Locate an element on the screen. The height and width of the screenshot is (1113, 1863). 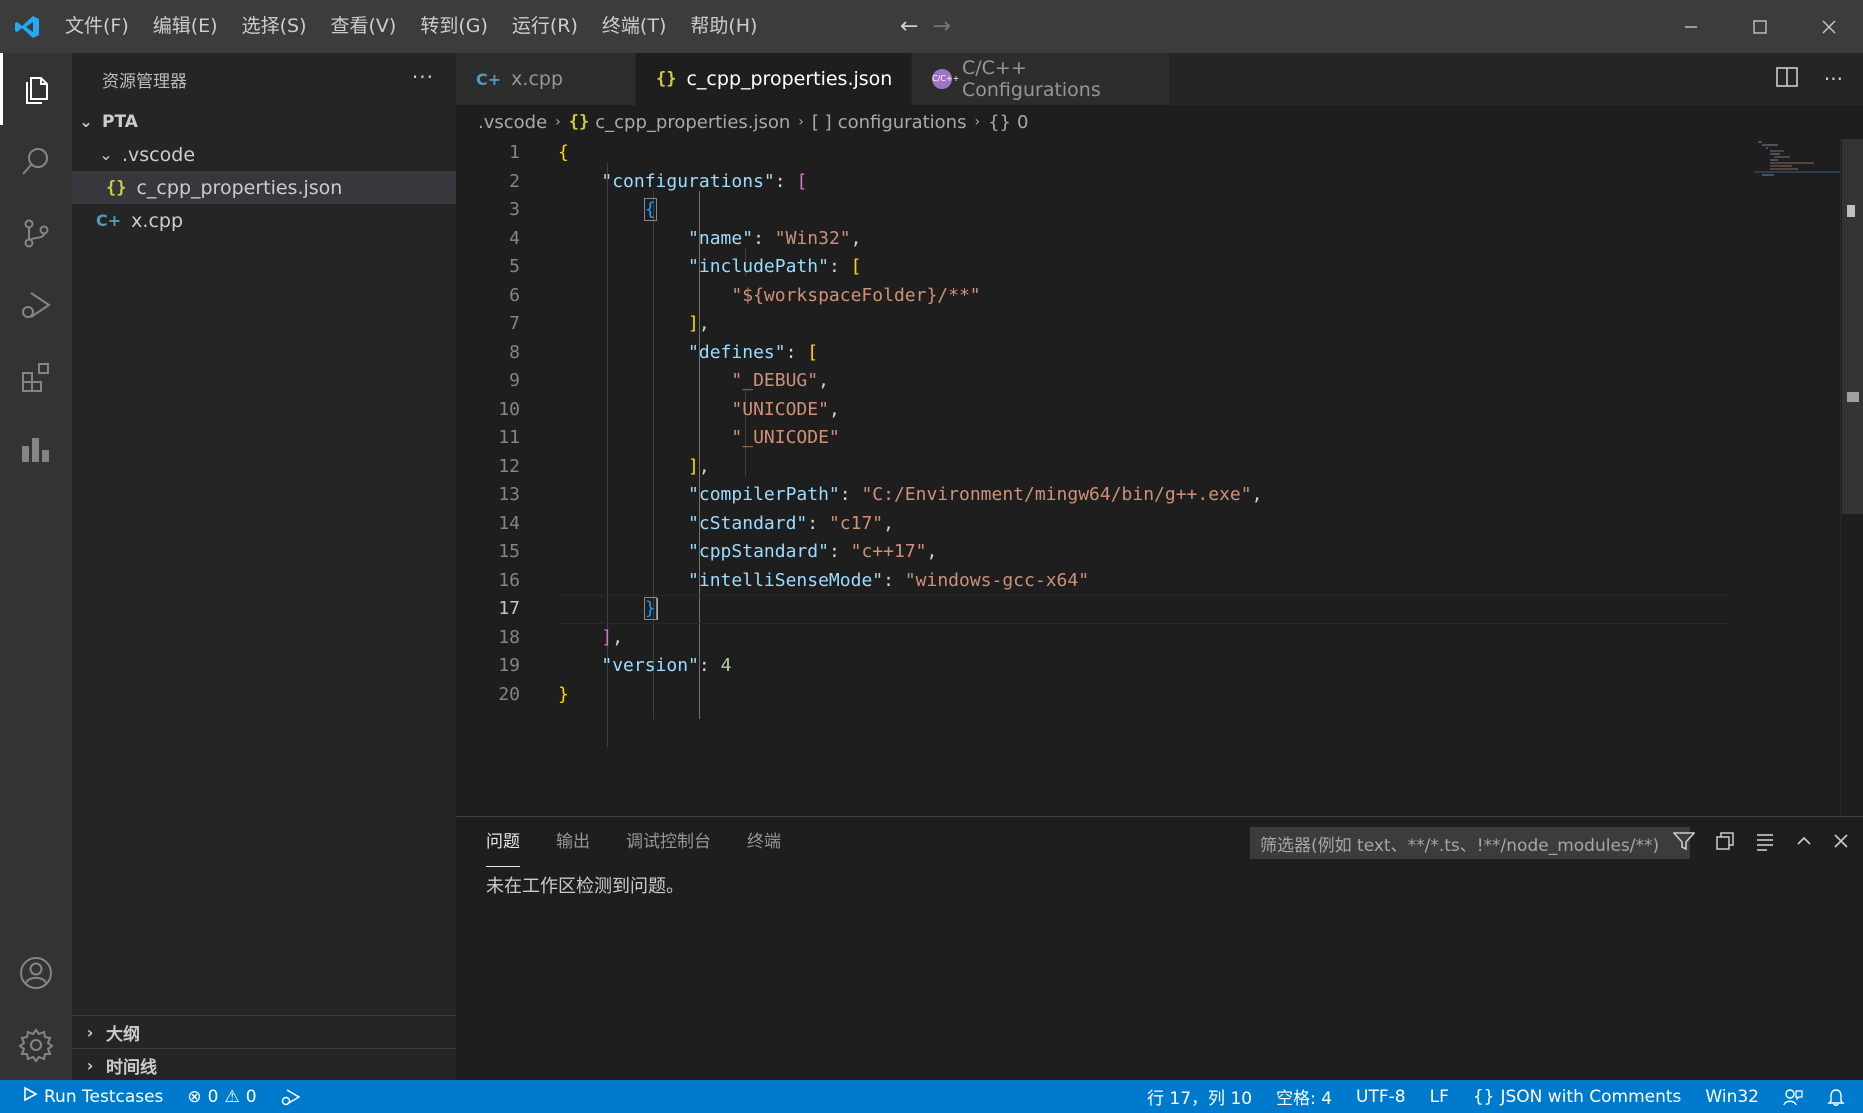
breadcrumb-index: 0 is located at coordinates (1022, 122).